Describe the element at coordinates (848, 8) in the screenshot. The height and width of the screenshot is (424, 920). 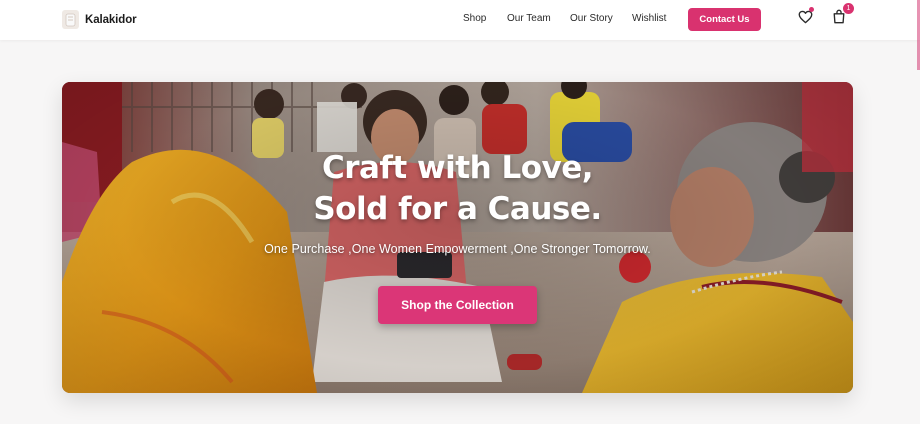
I see `cart-count-badge: 1` at that location.